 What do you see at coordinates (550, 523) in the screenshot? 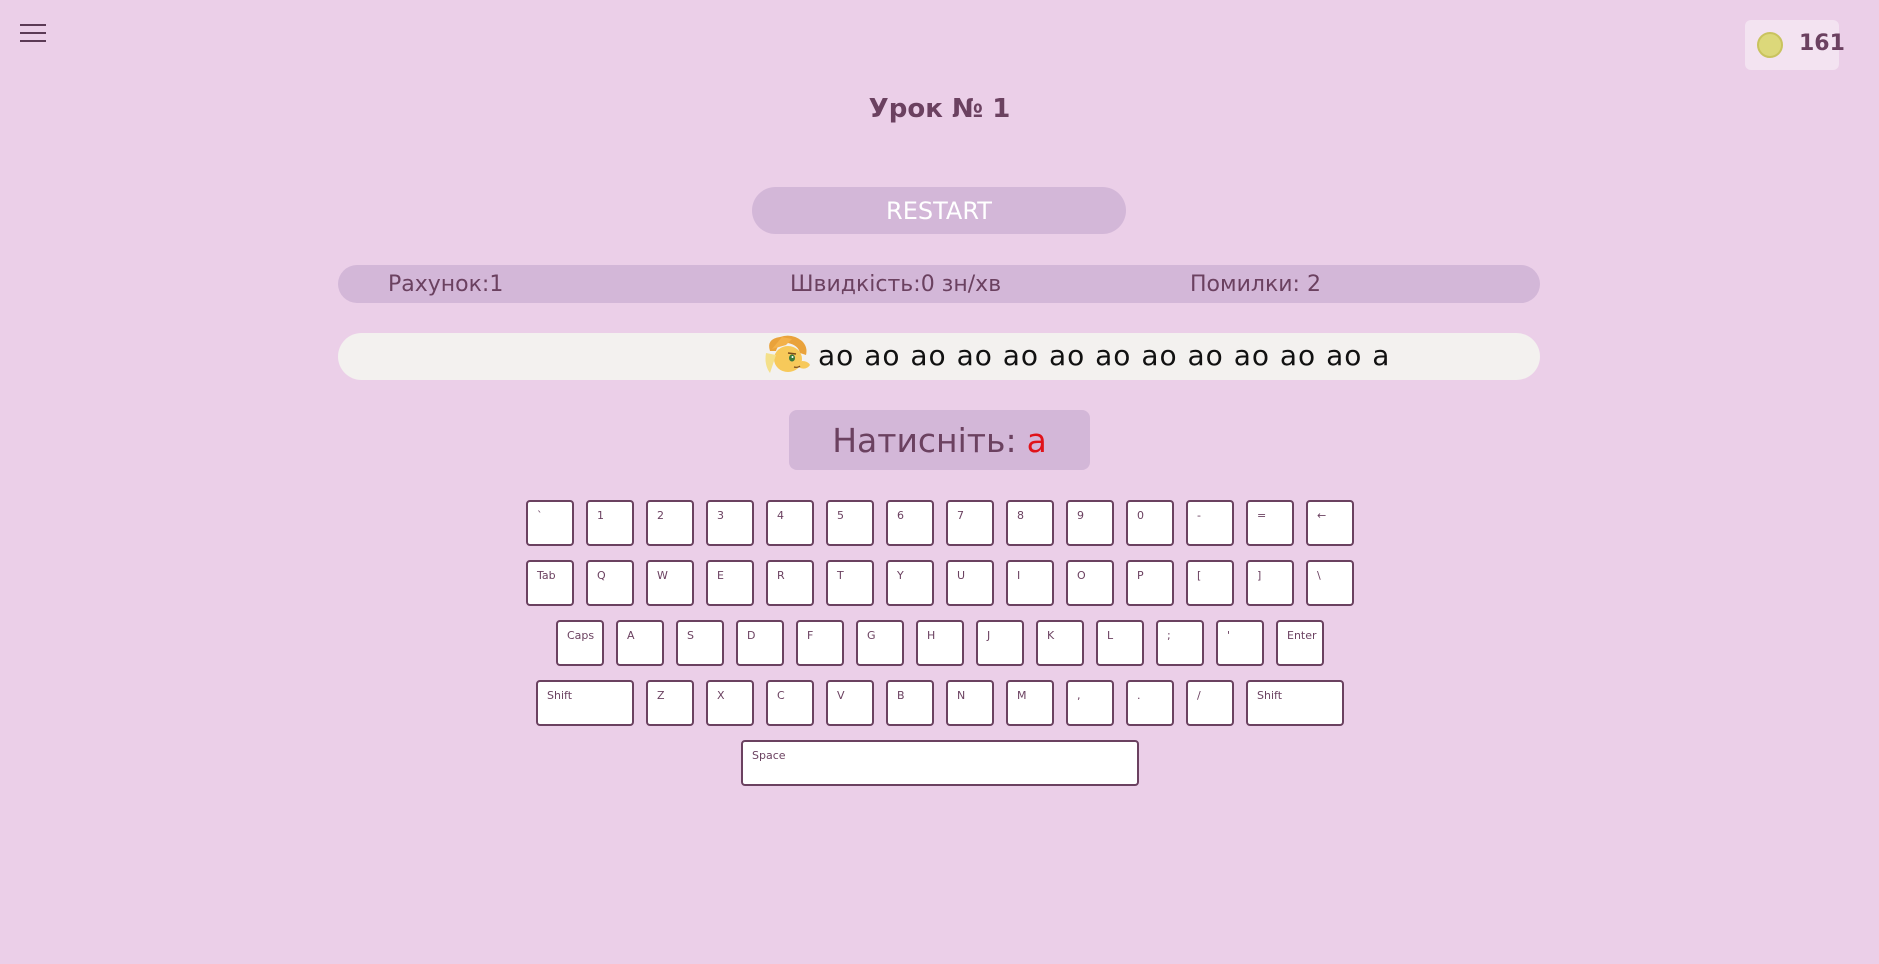
I see `key-sym96: `` at bounding box center [550, 523].